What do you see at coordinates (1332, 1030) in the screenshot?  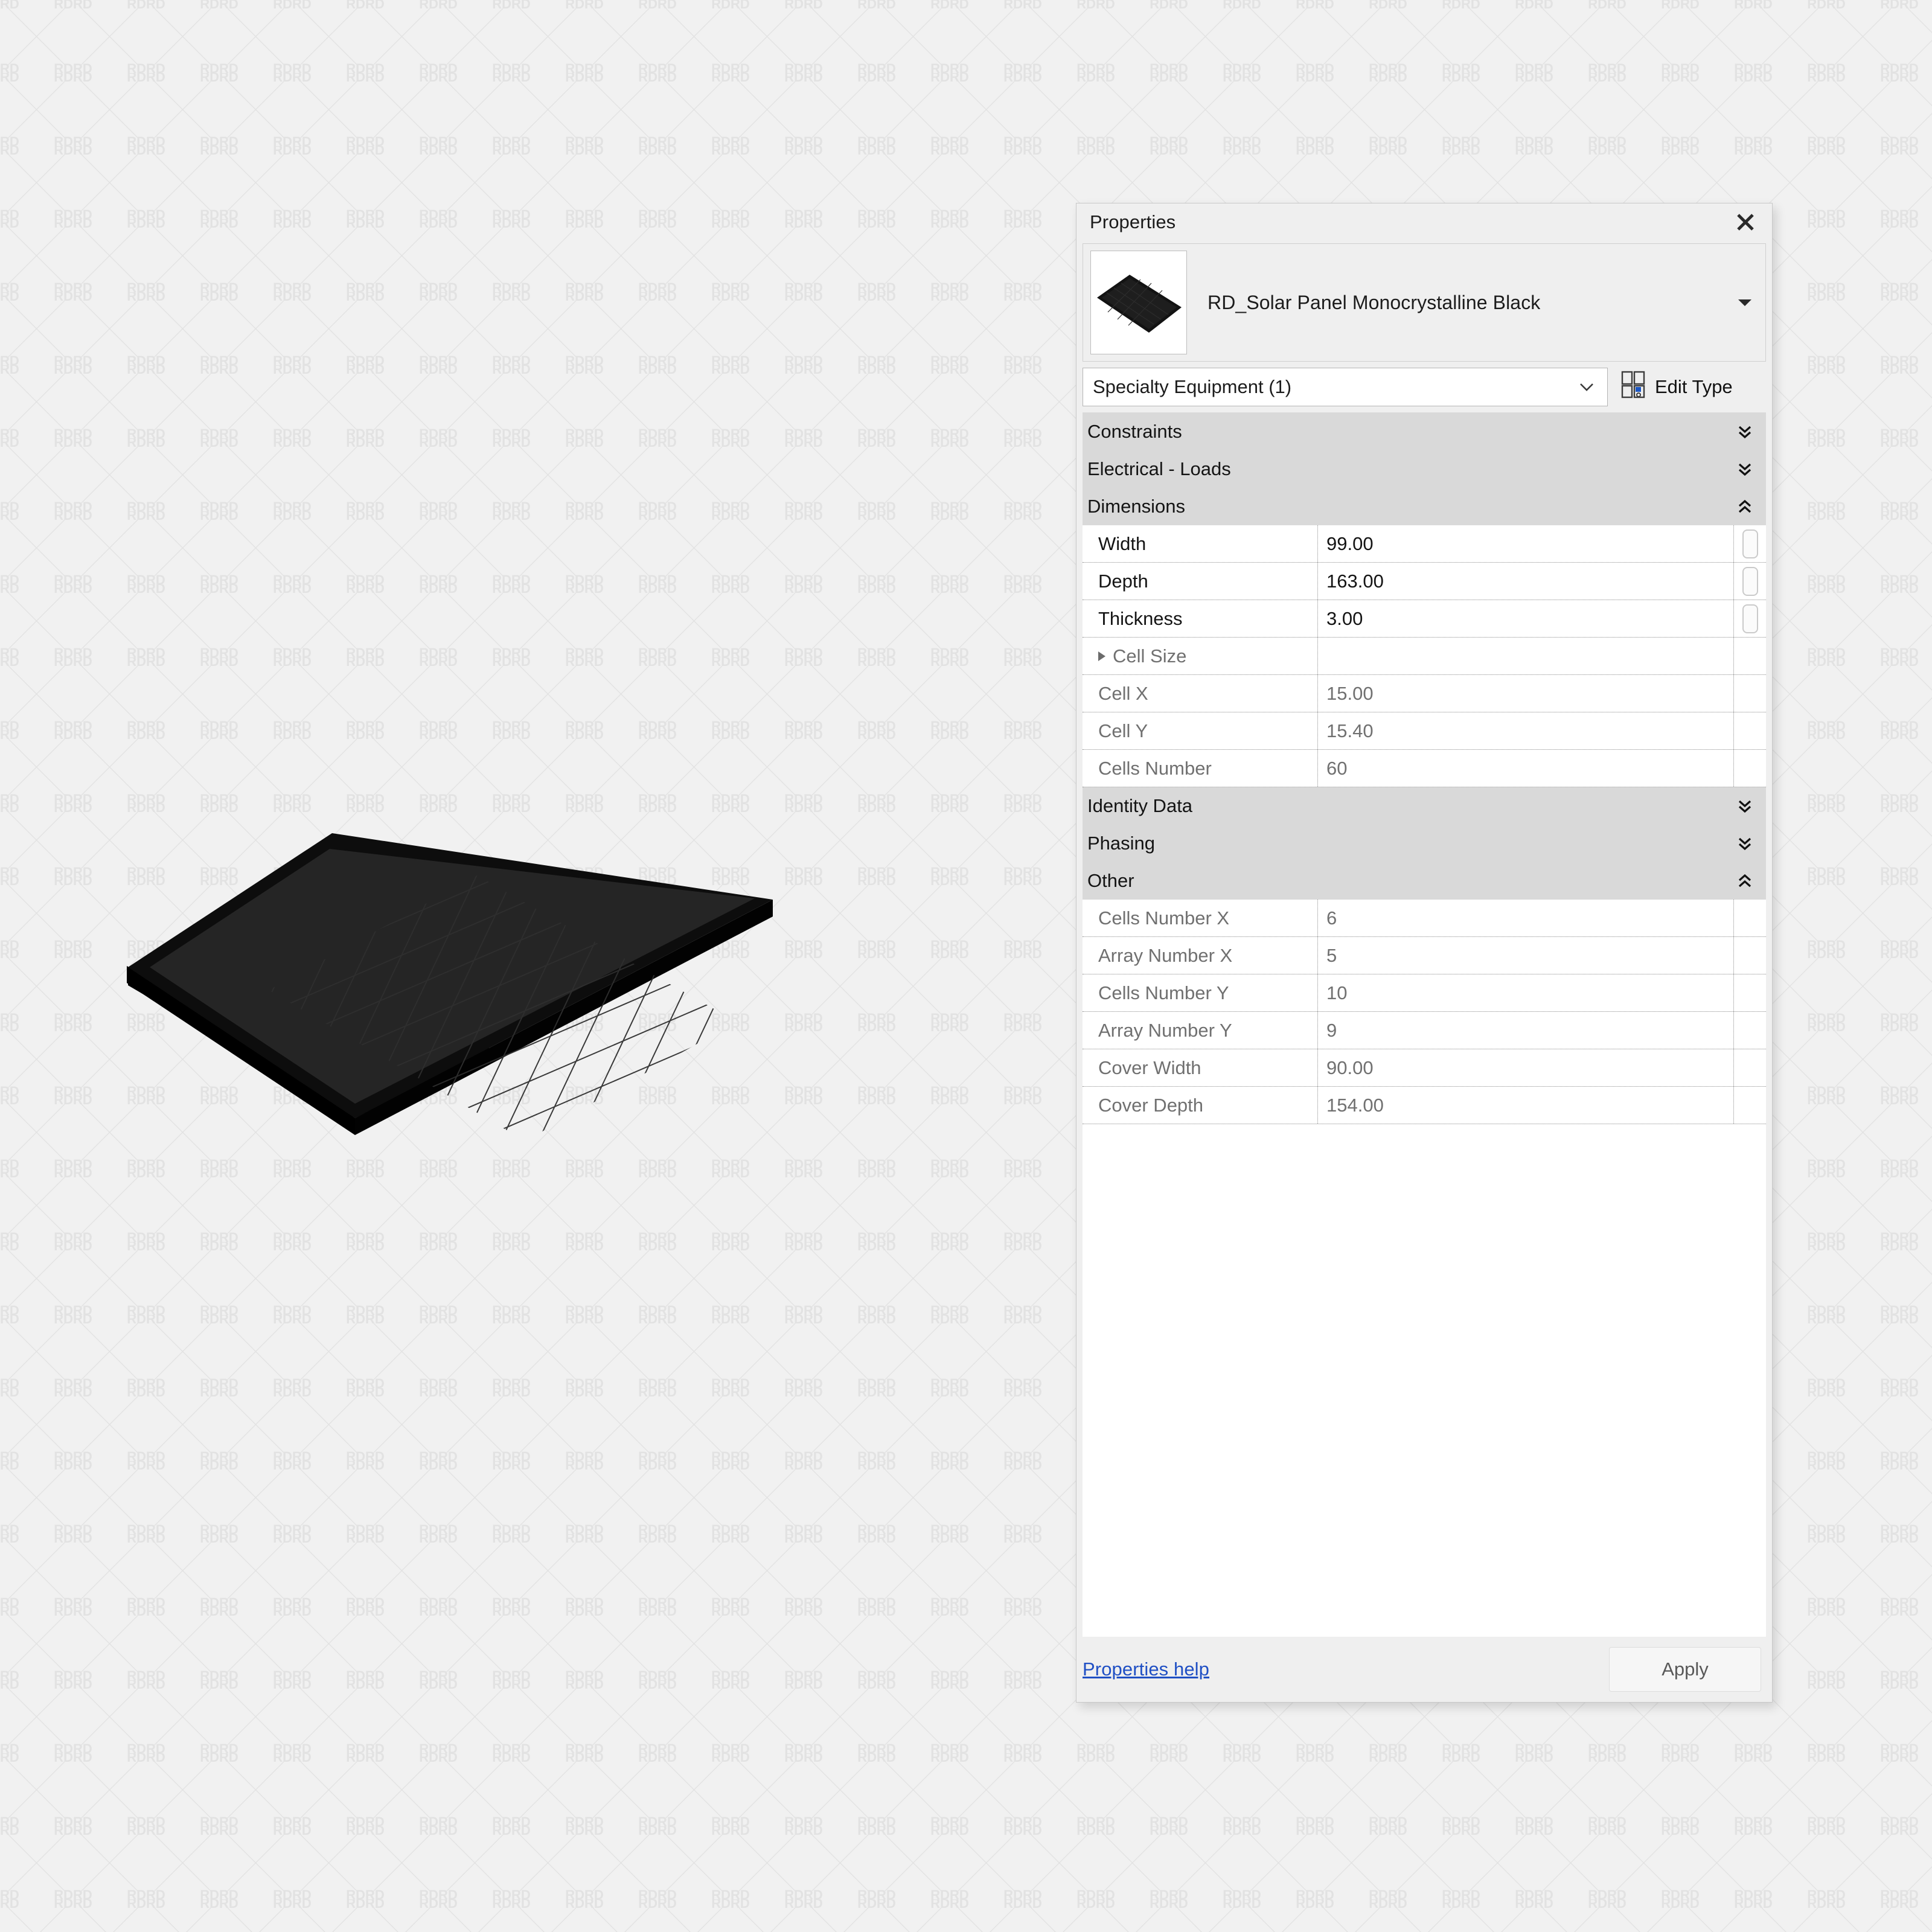 I see `property-value: 9` at bounding box center [1332, 1030].